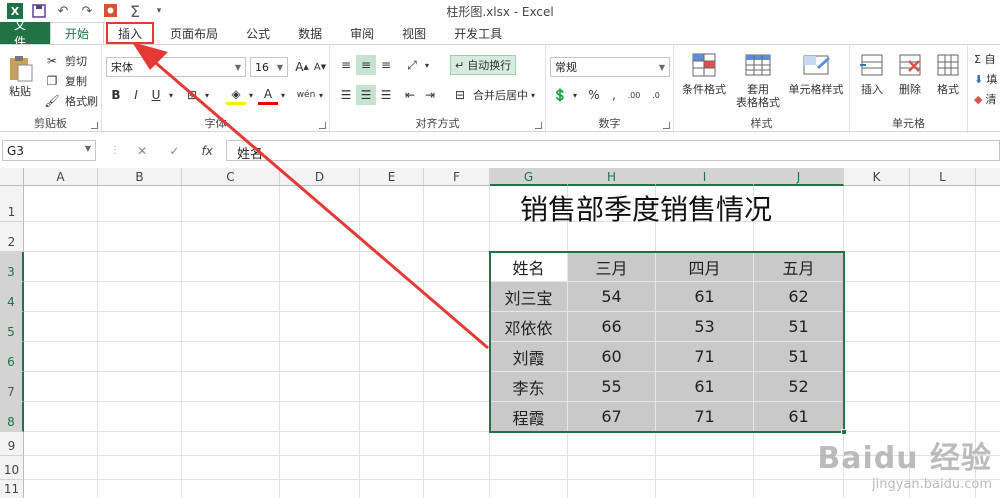 Image resolution: width=1000 pixels, height=498 pixels. I want to click on cancel-icon: ✕, so click(142, 151).